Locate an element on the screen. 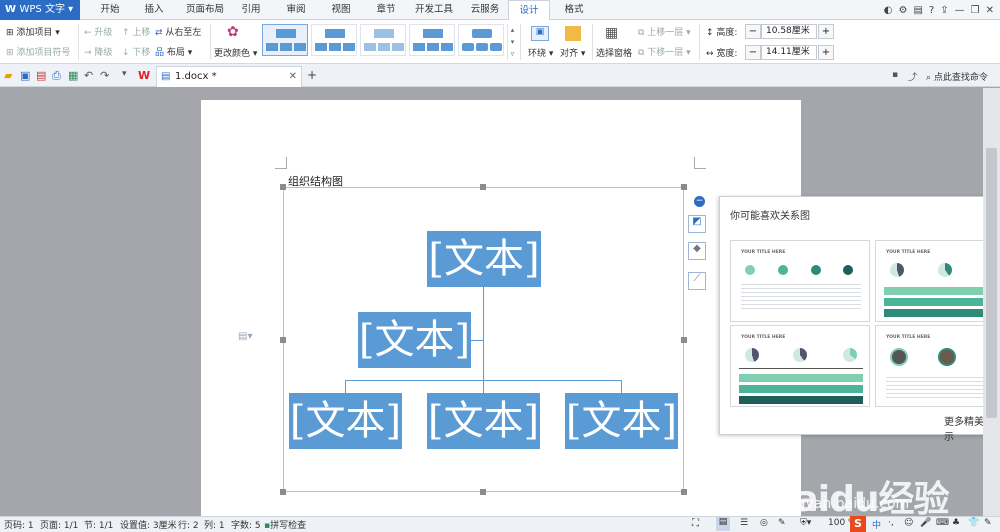 The image size is (1000, 532). undo-icon: ↶ is located at coordinates (90, 75).